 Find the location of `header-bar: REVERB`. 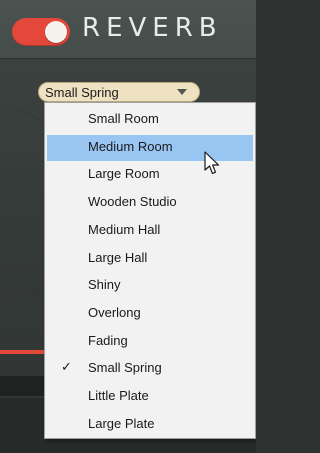

header-bar: REVERB is located at coordinates (128, 29).